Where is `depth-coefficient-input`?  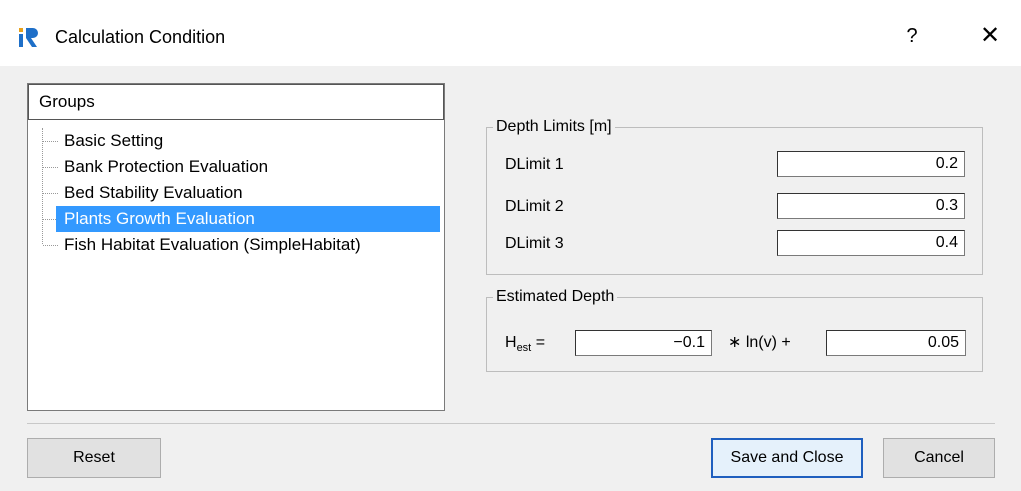
depth-coefficient-input is located at coordinates (643, 343).